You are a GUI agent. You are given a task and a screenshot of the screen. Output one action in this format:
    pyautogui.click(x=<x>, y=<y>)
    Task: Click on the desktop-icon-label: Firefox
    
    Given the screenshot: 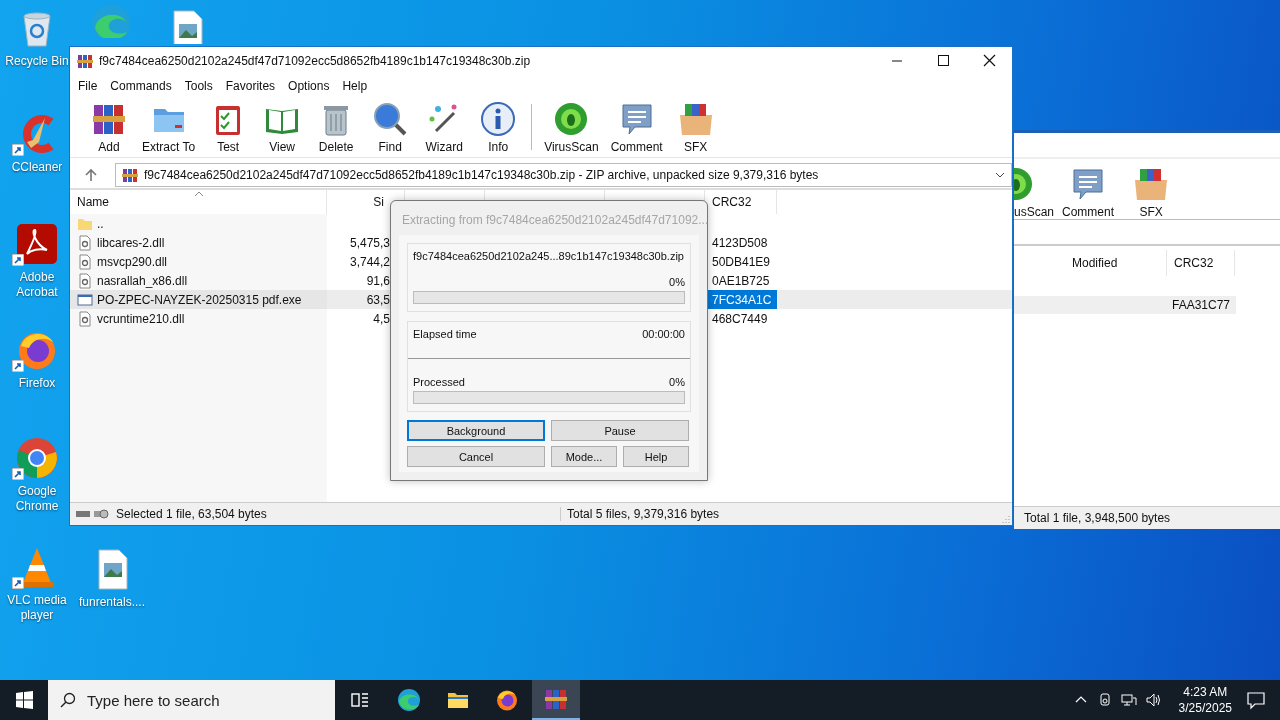 What is the action you would take?
    pyautogui.click(x=37, y=383)
    